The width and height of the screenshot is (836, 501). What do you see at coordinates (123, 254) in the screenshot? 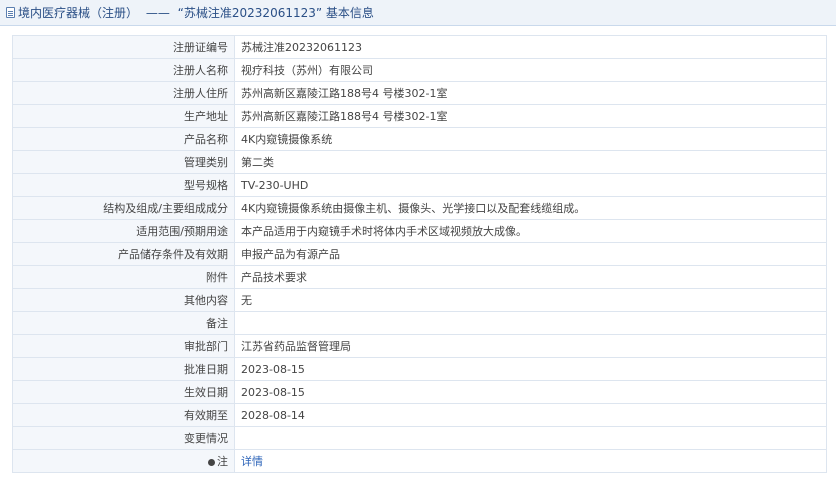
I see `row-label-storage-validity: 产品储存条件及有效期` at bounding box center [123, 254].